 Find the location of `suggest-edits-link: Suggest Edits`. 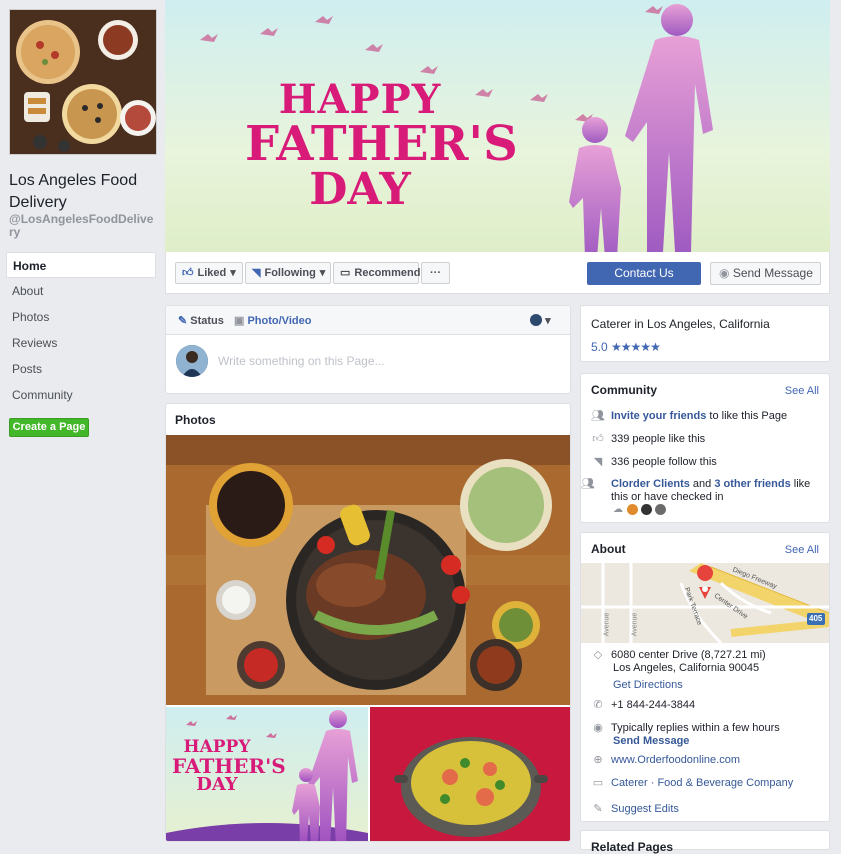

suggest-edits-link: Suggest Edits is located at coordinates (645, 809).